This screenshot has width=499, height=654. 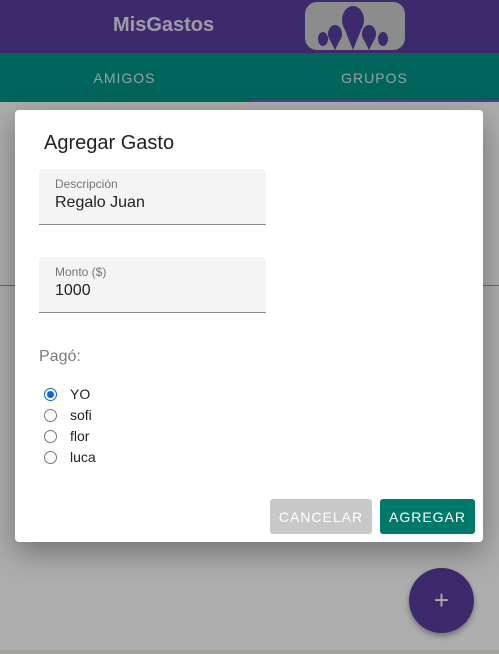 What do you see at coordinates (60, 356) in the screenshot?
I see `paid-by-label: Pagó:` at bounding box center [60, 356].